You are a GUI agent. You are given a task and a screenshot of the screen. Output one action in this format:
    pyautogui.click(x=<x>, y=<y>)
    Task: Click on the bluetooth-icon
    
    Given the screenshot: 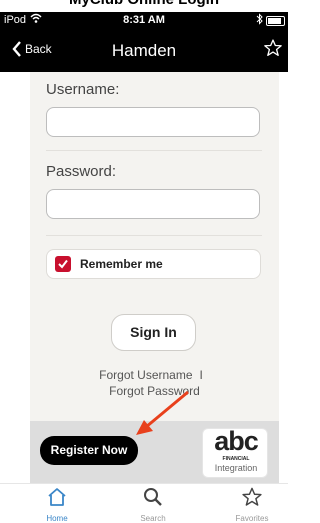 What is the action you would take?
    pyautogui.click(x=259, y=20)
    